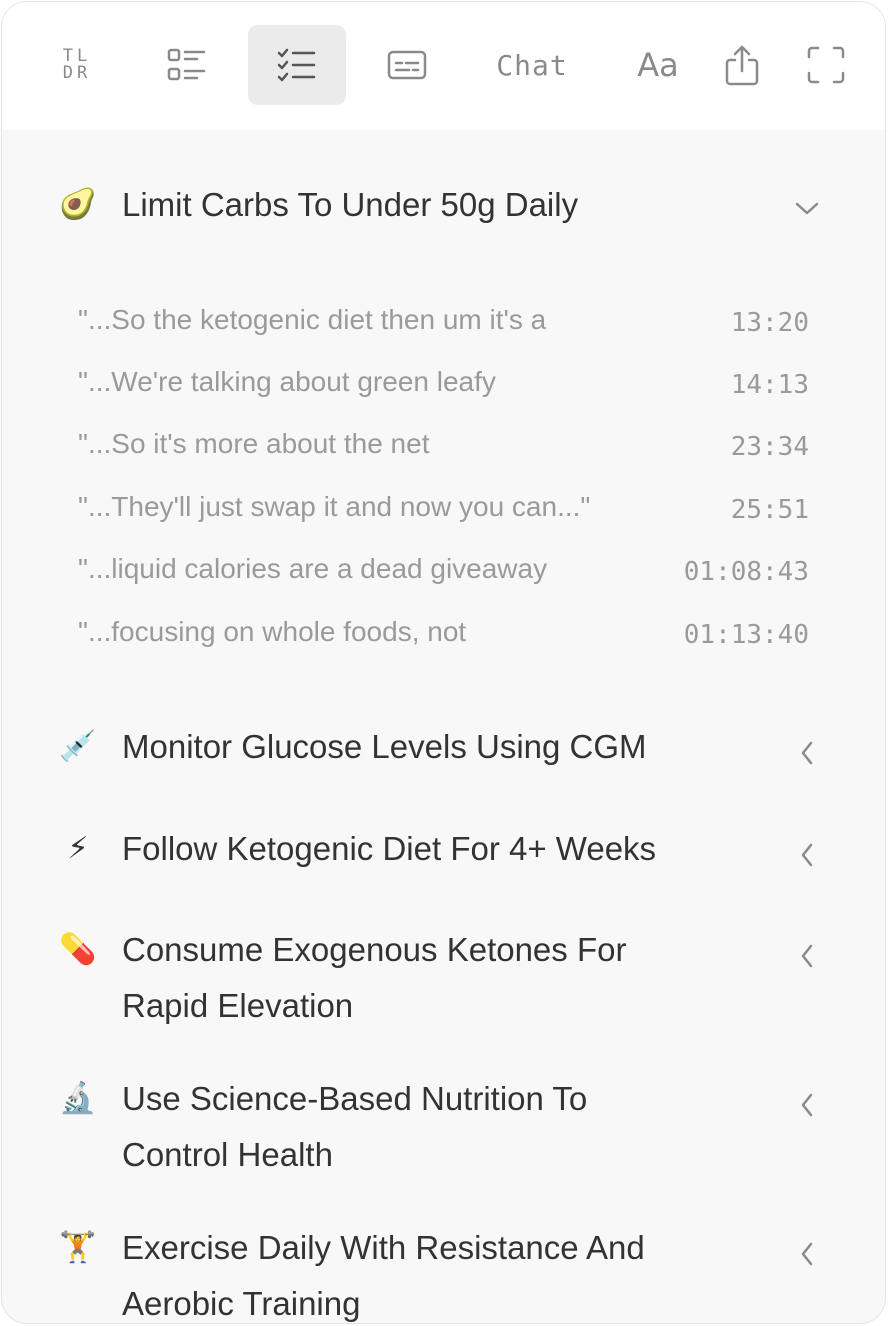  I want to click on chat-button: Chat, so click(532, 65).